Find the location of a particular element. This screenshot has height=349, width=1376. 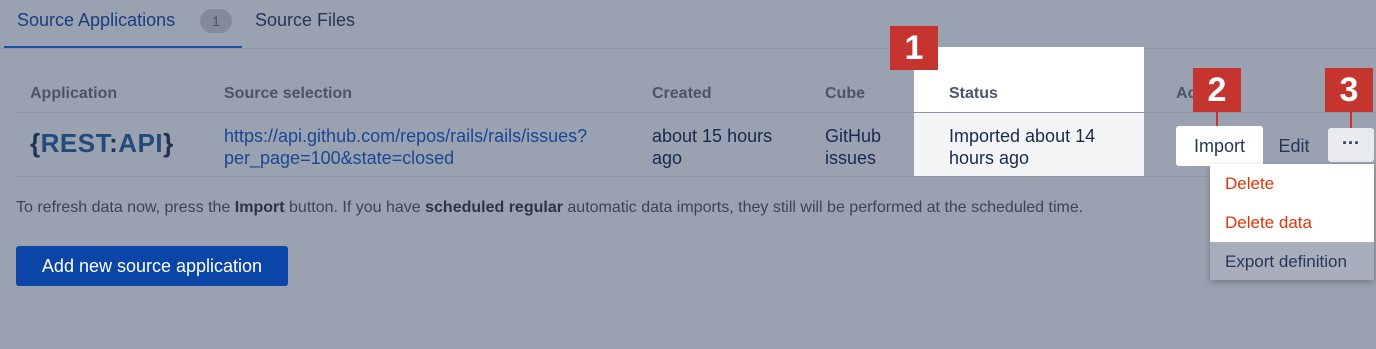

tab-source-applications-label: Source Applications is located at coordinates (96, 20).